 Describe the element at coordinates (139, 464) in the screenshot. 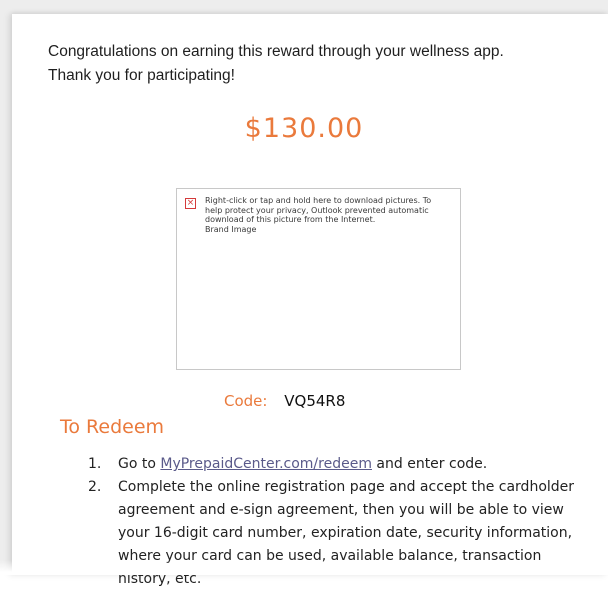

I see `step-text-pre: Go to` at that location.